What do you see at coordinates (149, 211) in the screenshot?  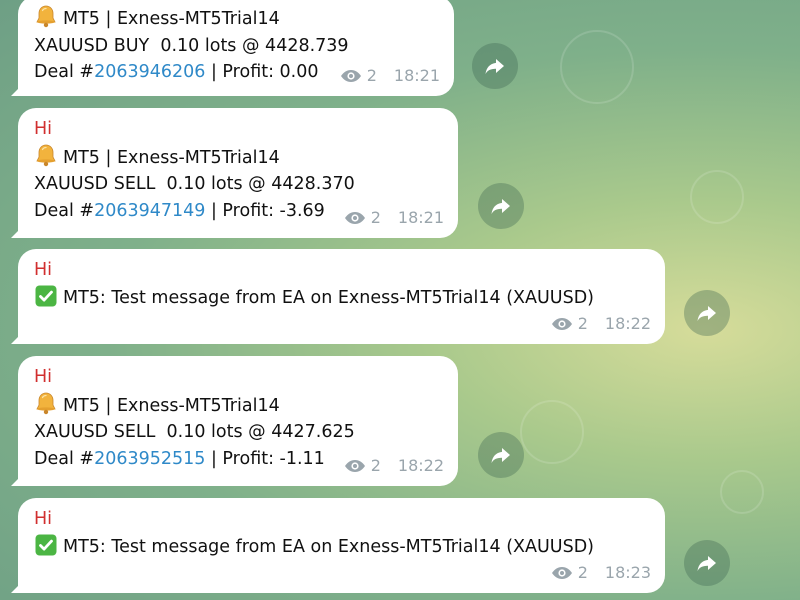 I see `deal-id-link: 2063947149` at bounding box center [149, 211].